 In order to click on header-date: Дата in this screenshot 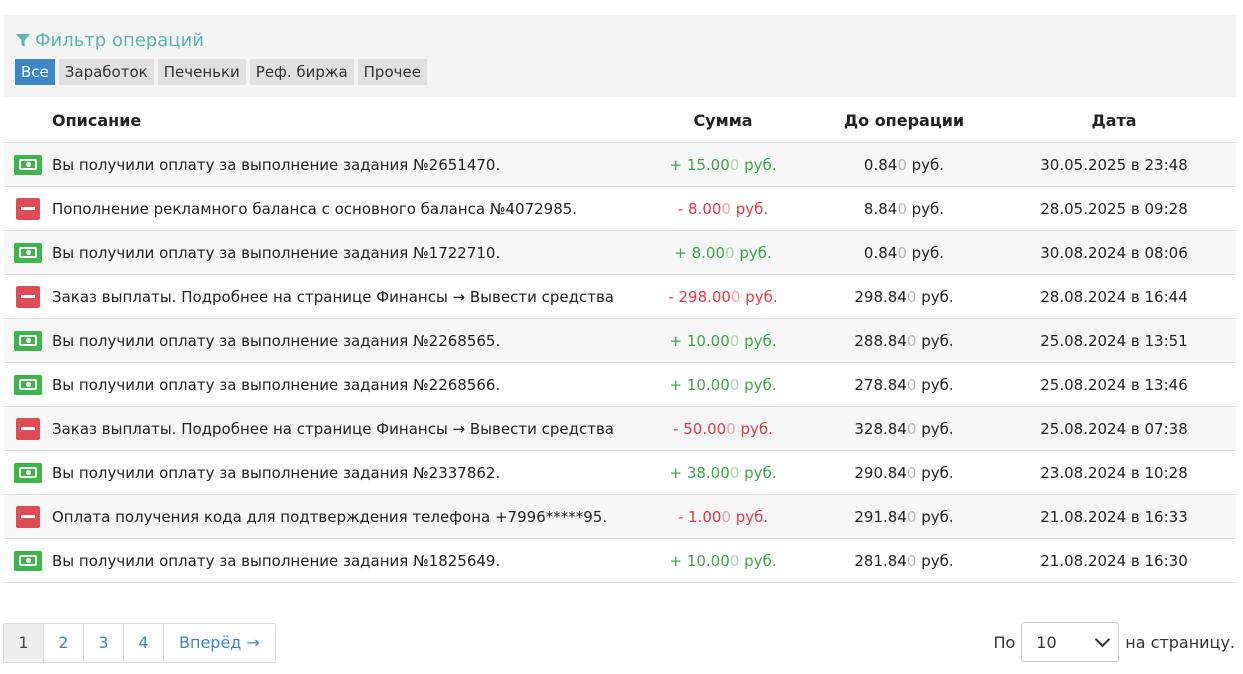, I will do `click(1114, 120)`.